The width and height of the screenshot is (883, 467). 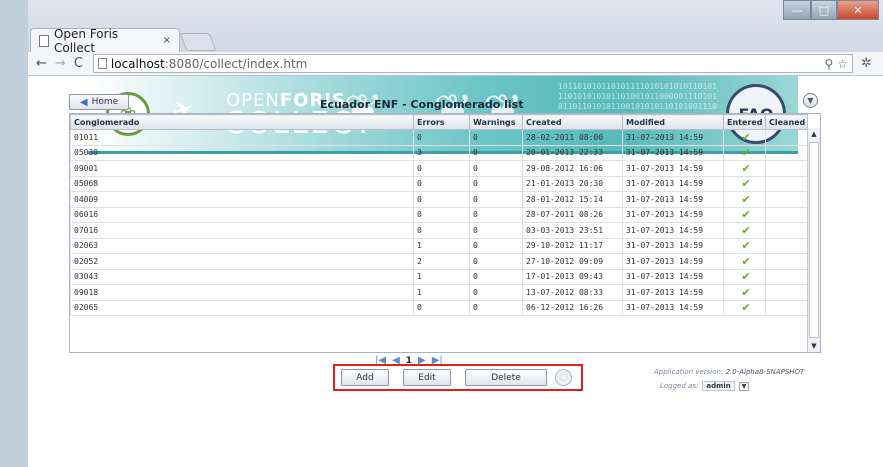 I want to click on url-path: :8080/collect/index.htm, so click(x=236, y=63).